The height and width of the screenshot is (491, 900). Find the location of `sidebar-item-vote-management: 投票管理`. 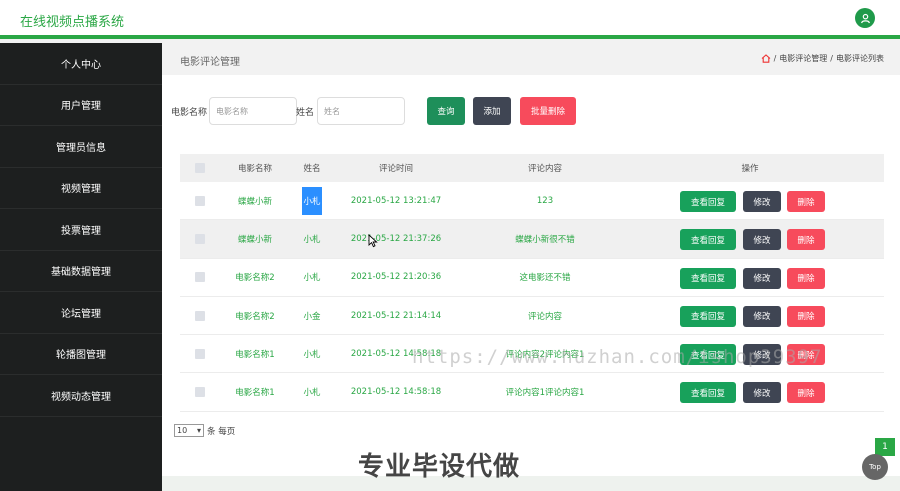

sidebar-item-vote-management: 投票管理 is located at coordinates (81, 230).